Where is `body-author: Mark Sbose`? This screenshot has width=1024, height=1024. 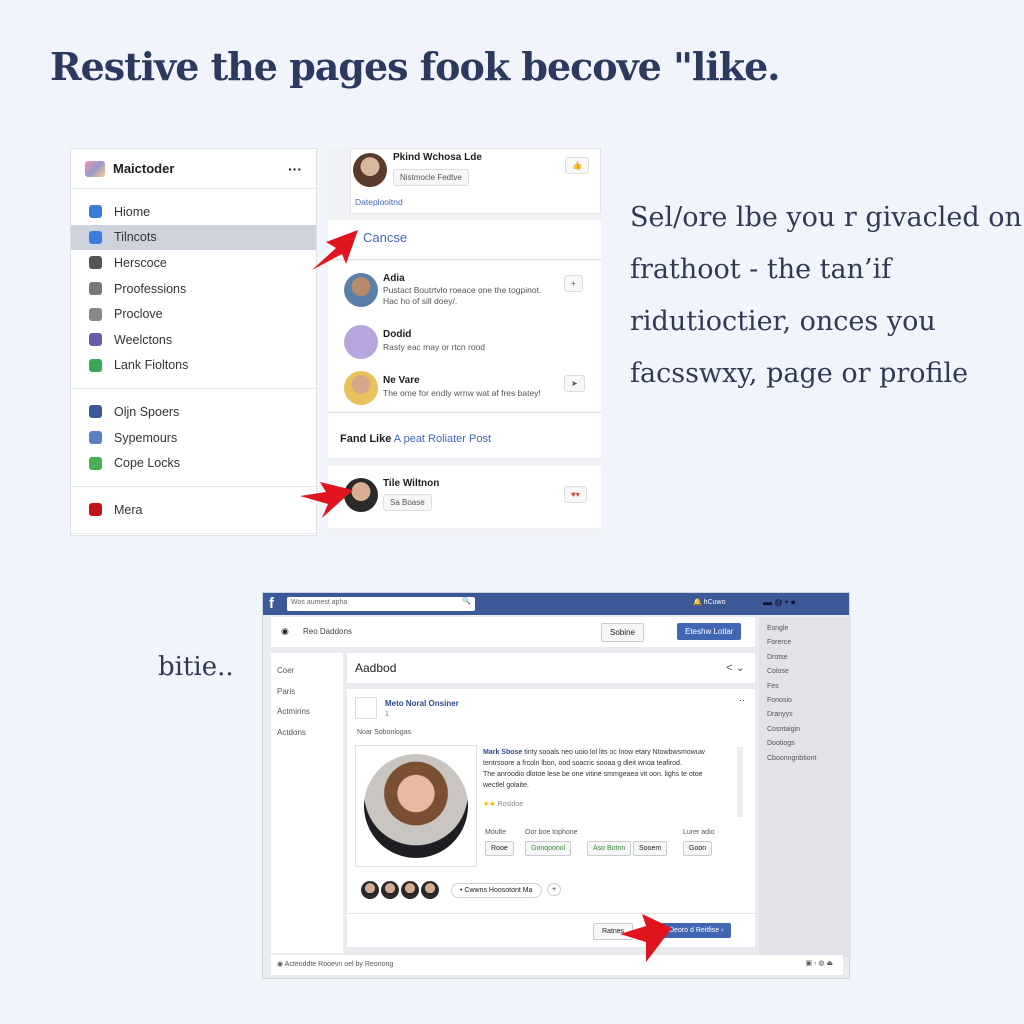
body-author: Mark Sbose is located at coordinates (502, 752).